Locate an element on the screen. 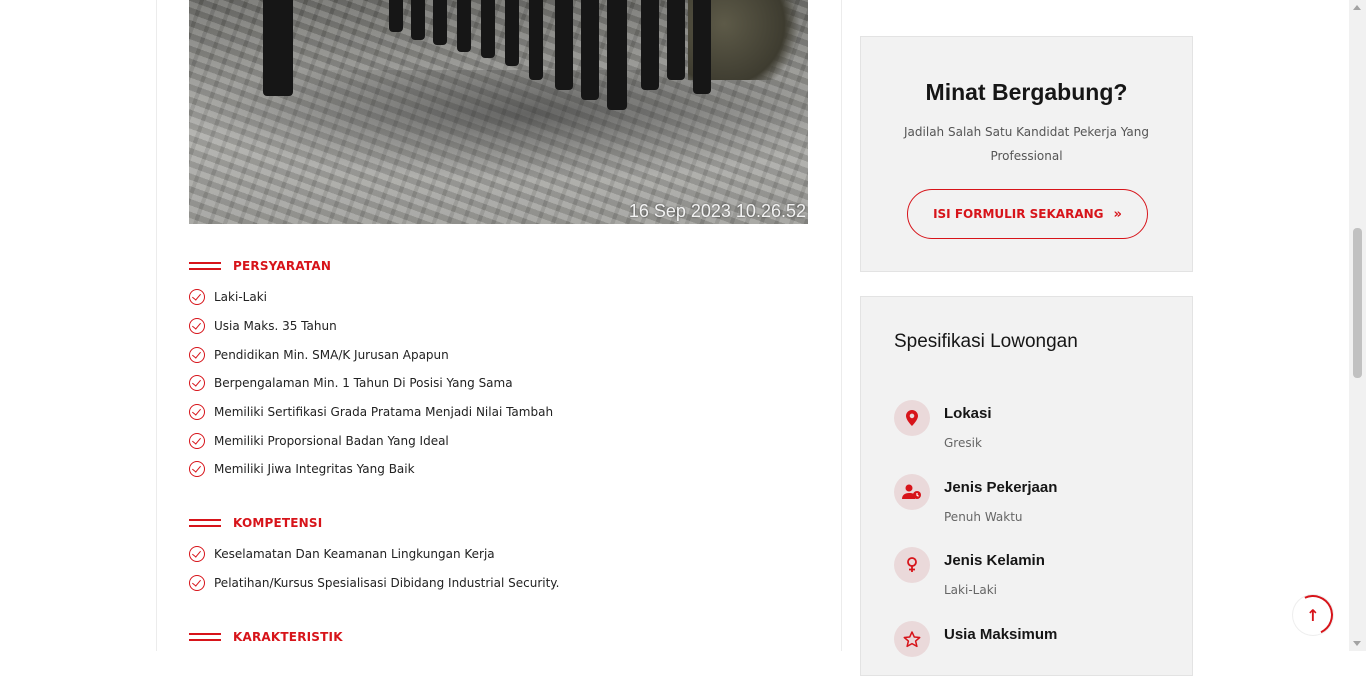 The image size is (1366, 681). spec-value: Penuh Waktu is located at coordinates (983, 517).